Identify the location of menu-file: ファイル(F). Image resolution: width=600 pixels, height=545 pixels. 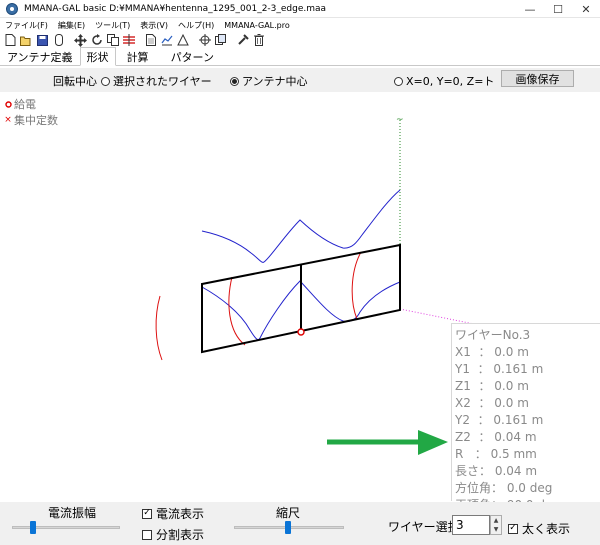
(26, 25).